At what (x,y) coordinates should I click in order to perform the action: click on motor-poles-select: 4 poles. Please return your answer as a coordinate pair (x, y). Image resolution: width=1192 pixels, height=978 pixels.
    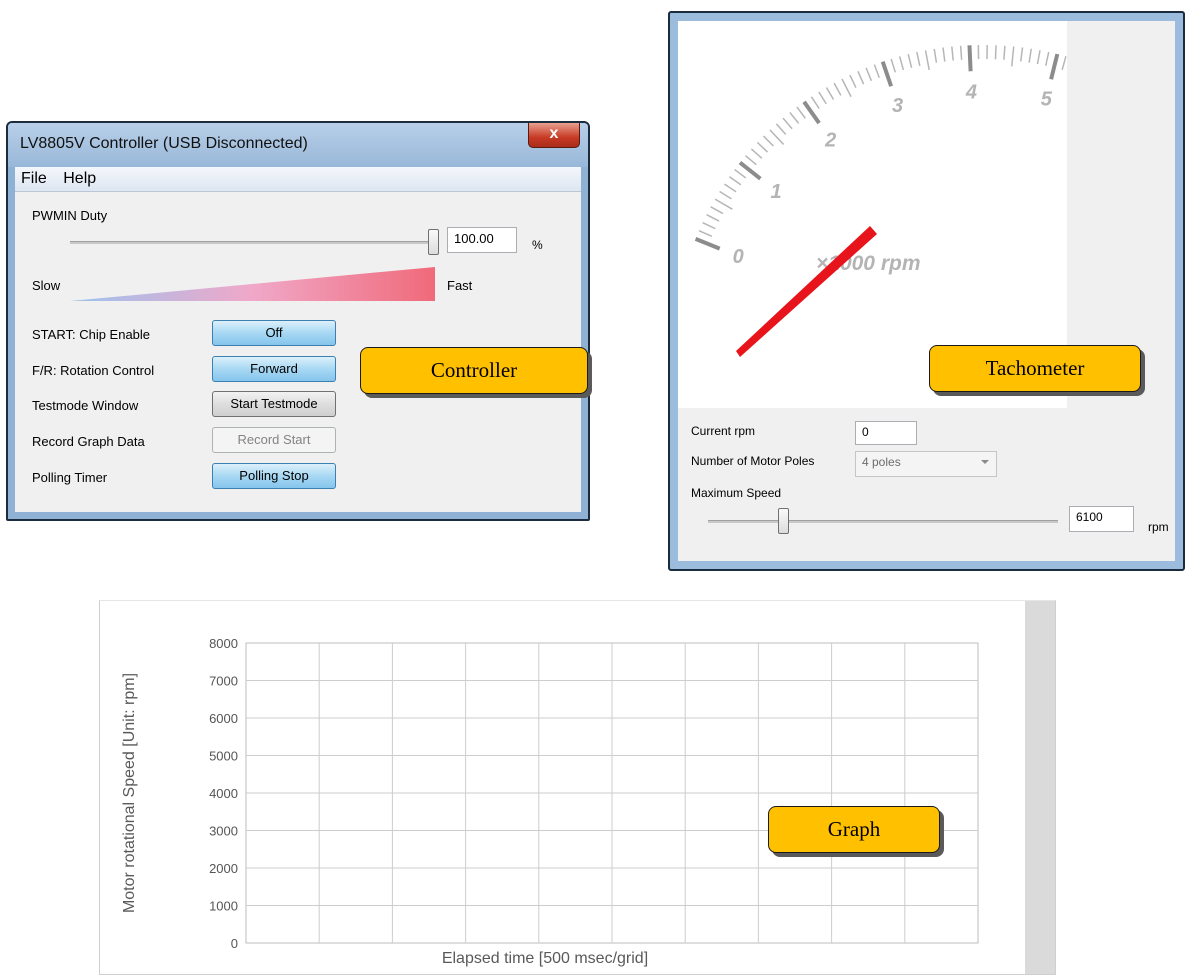
    Looking at the image, I should click on (926, 464).